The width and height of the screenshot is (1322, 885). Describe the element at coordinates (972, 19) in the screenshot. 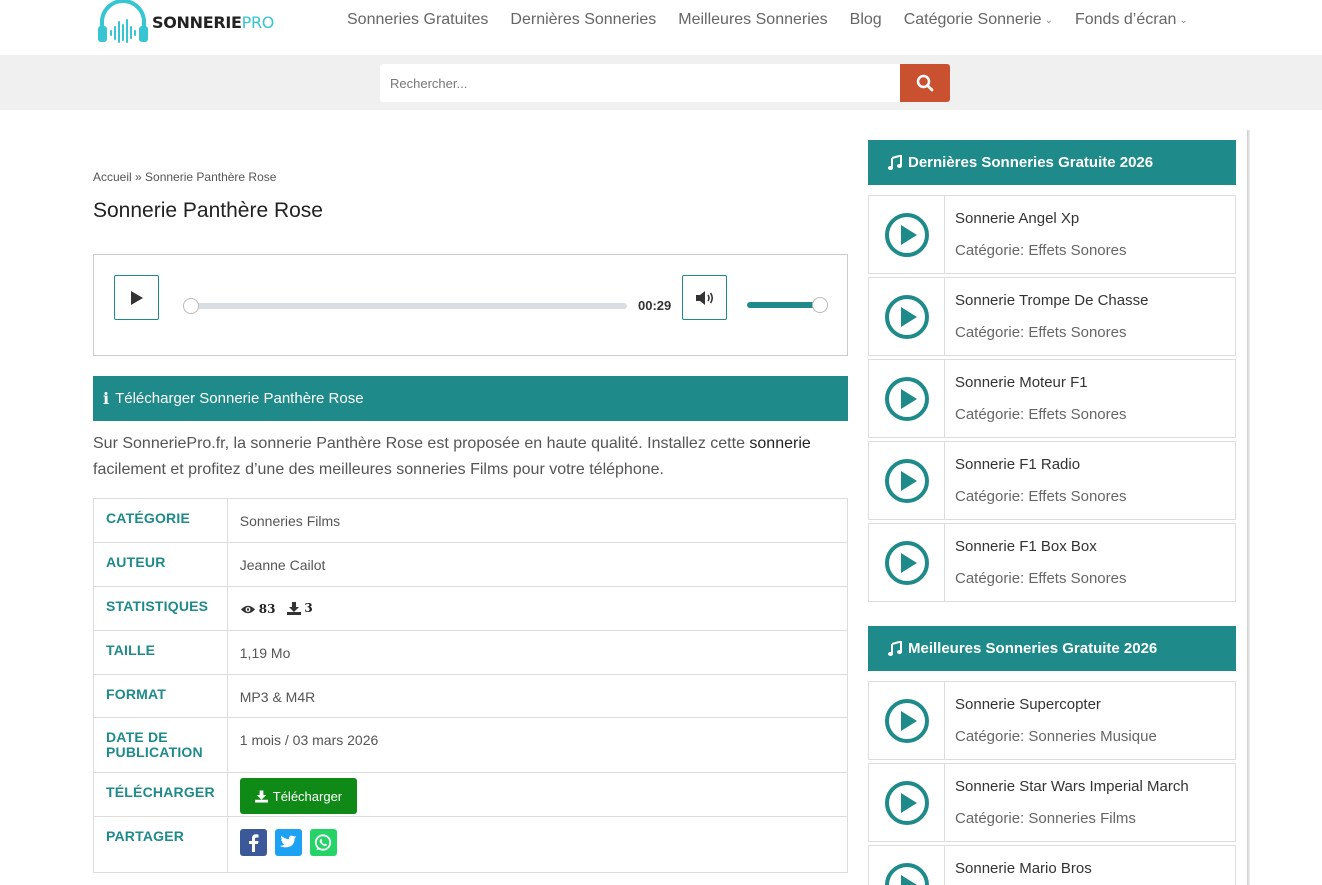

I see `nav-label: Catégorie Sonnerie` at that location.